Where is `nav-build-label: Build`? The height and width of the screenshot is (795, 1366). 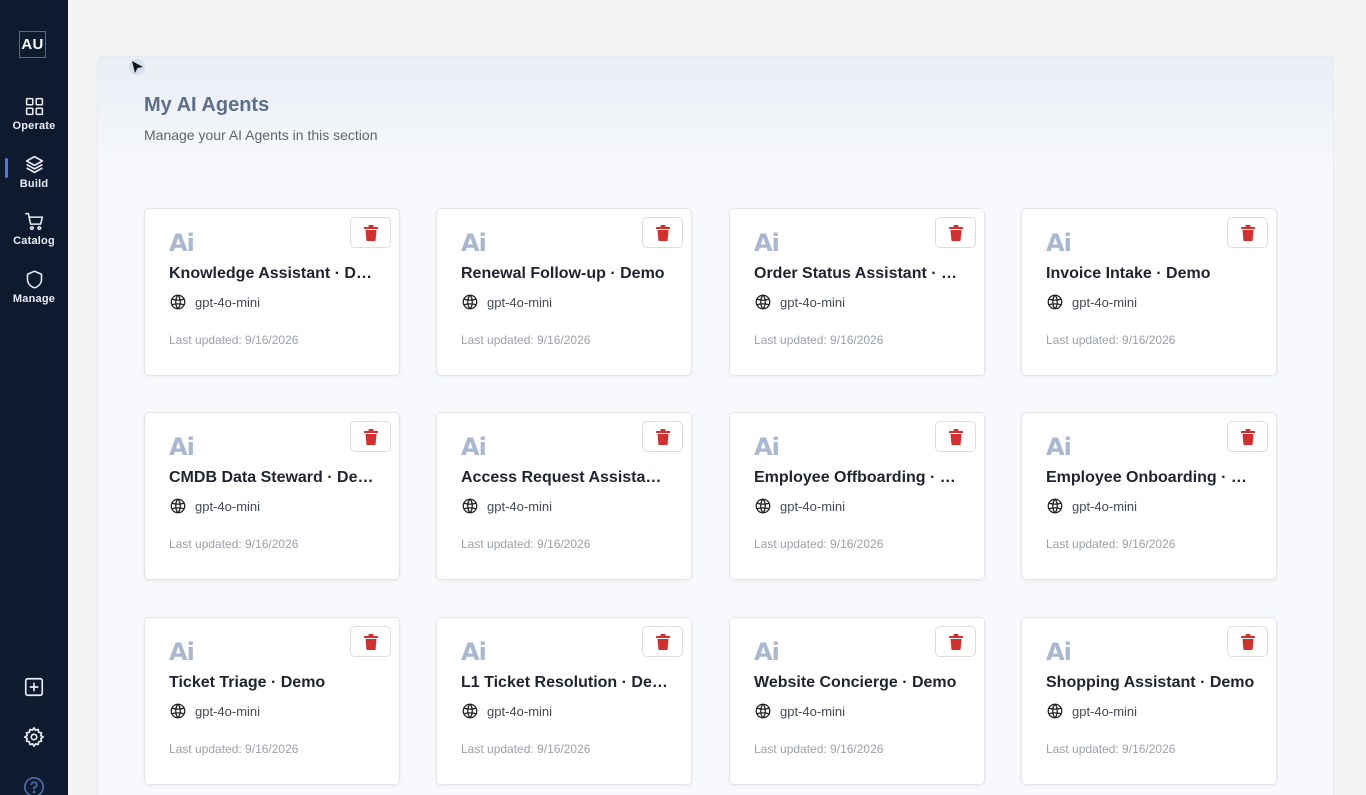 nav-build-label: Build is located at coordinates (34, 184).